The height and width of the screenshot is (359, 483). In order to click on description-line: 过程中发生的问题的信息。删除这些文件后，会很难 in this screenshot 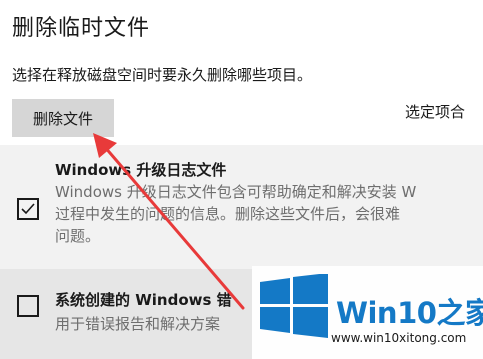, I will do `click(228, 214)`.